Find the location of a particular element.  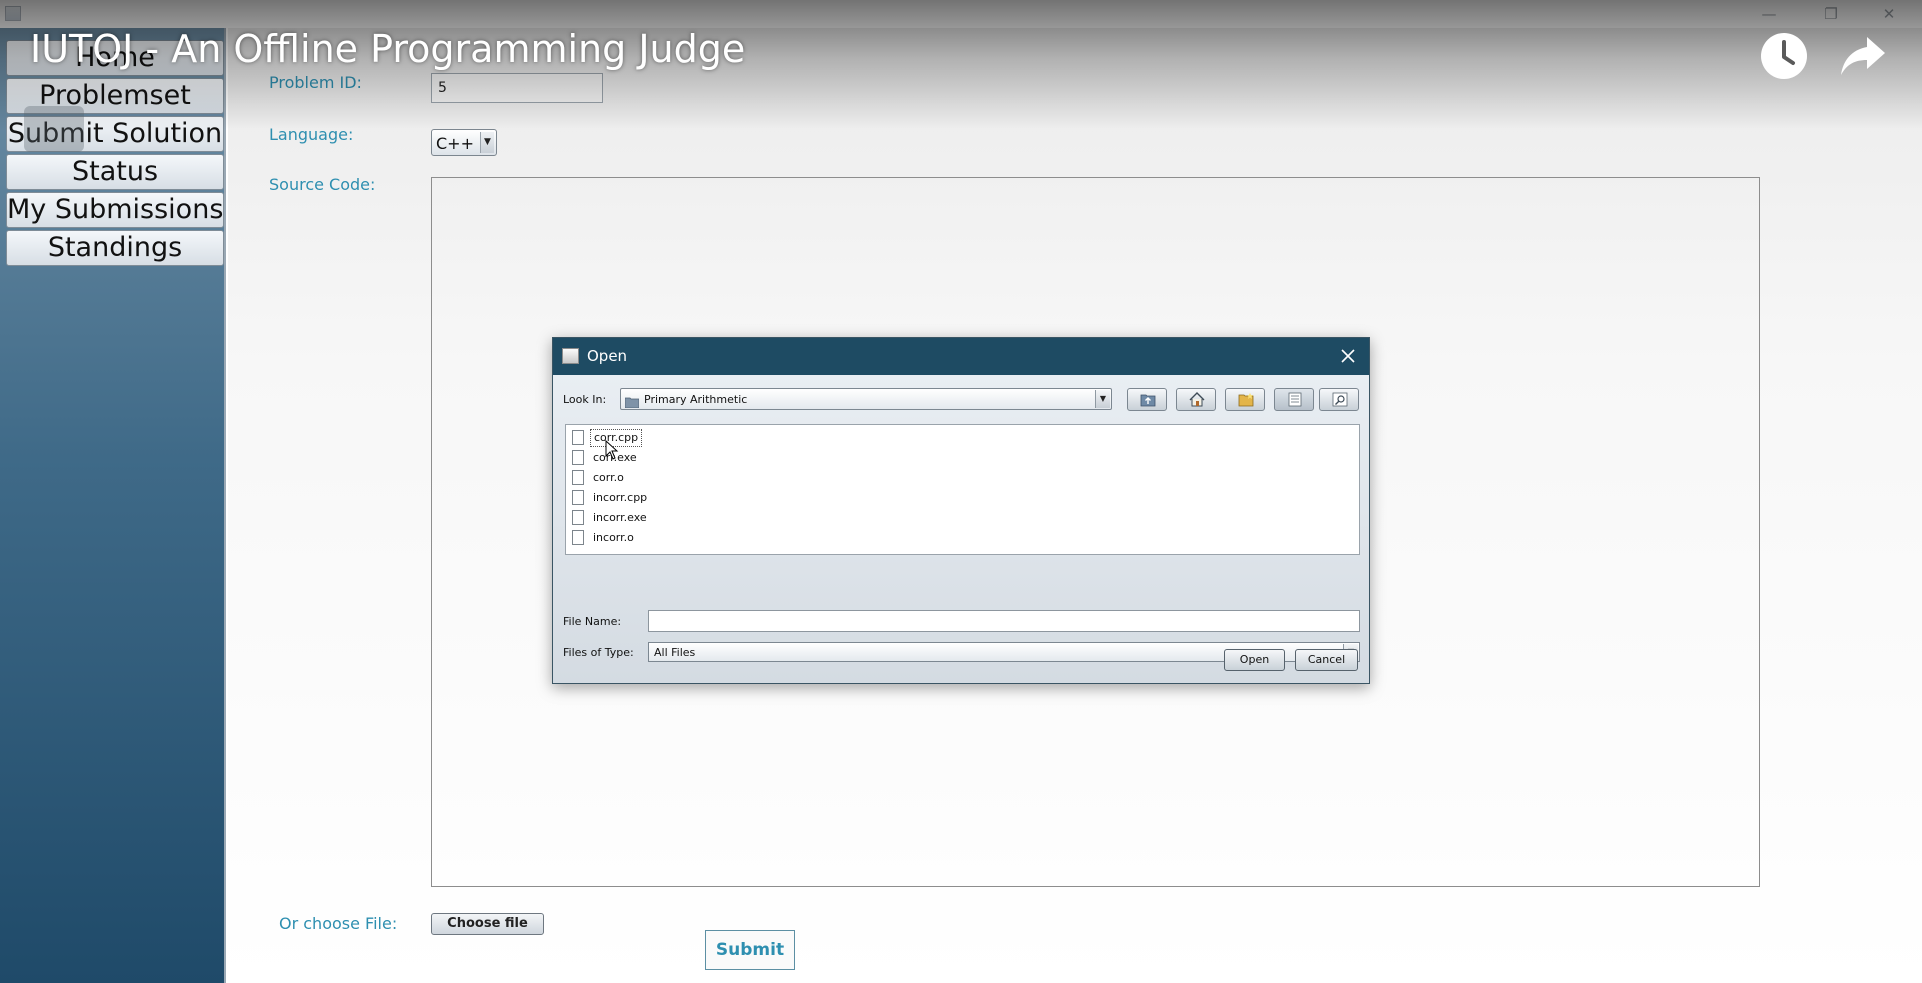

problem-id-input: 5 is located at coordinates (517, 88).